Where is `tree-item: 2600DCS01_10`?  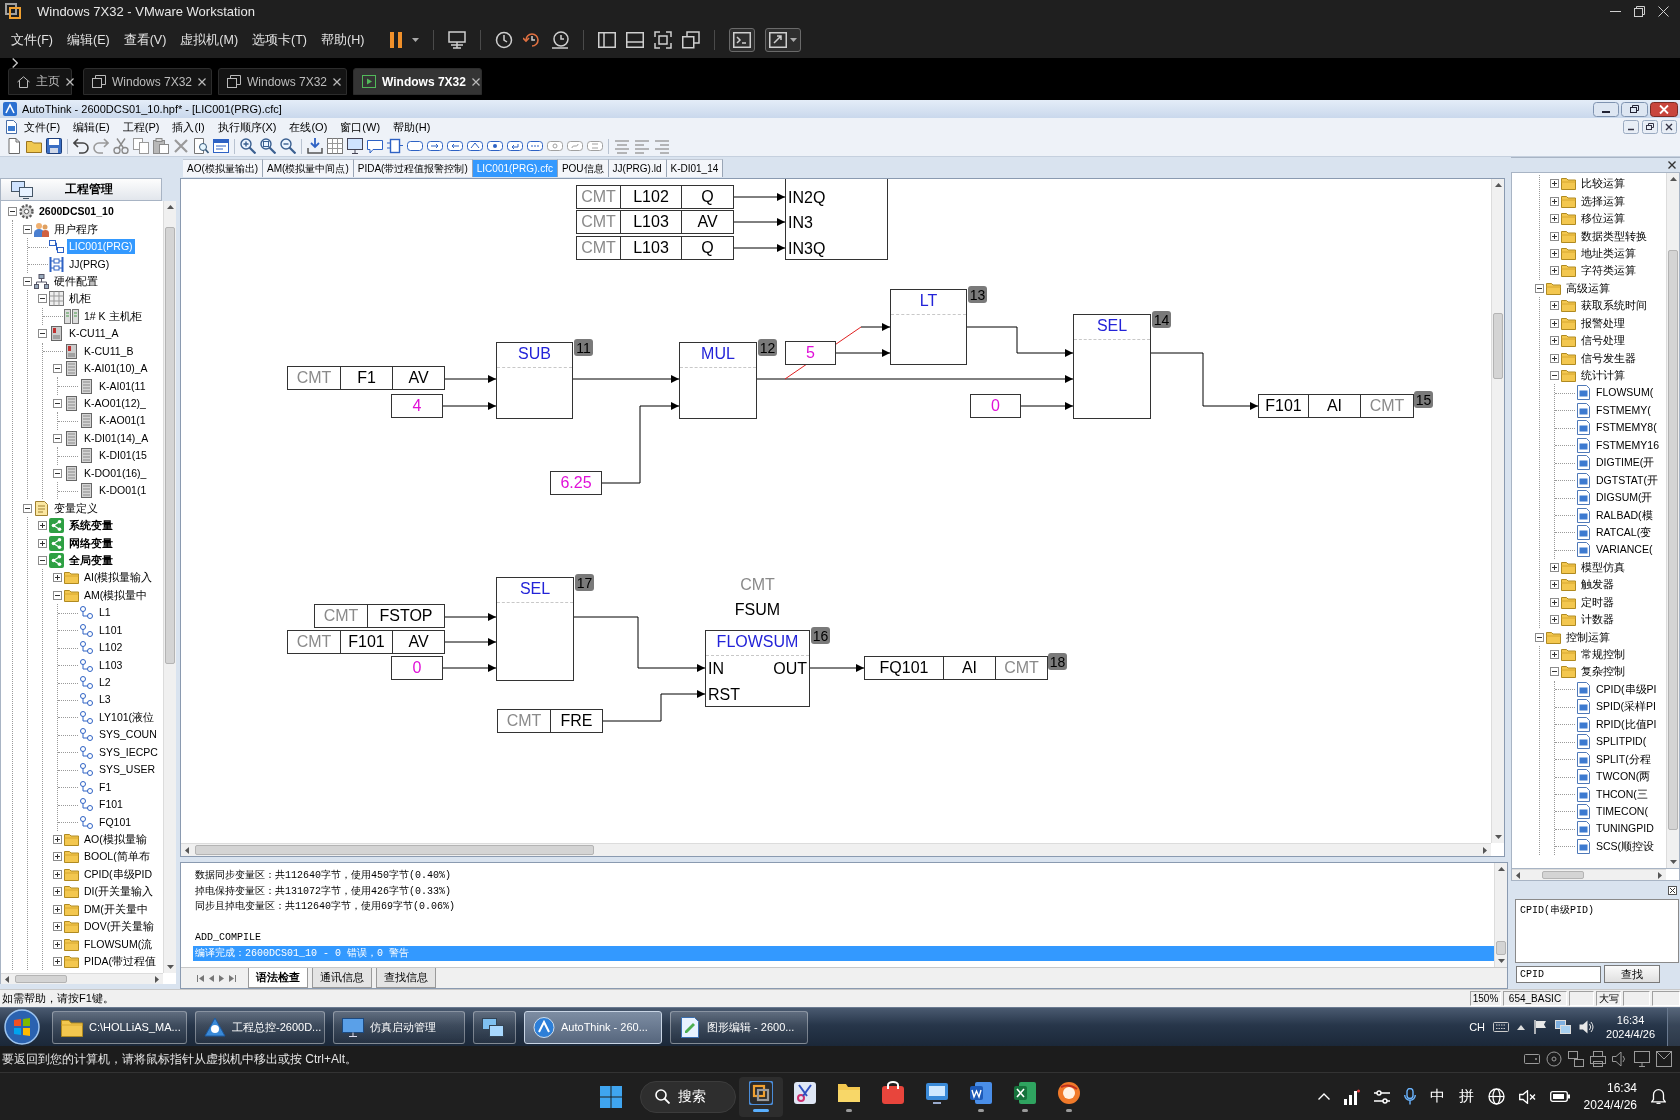 tree-item: 2600DCS01_10 is located at coordinates (76, 212).